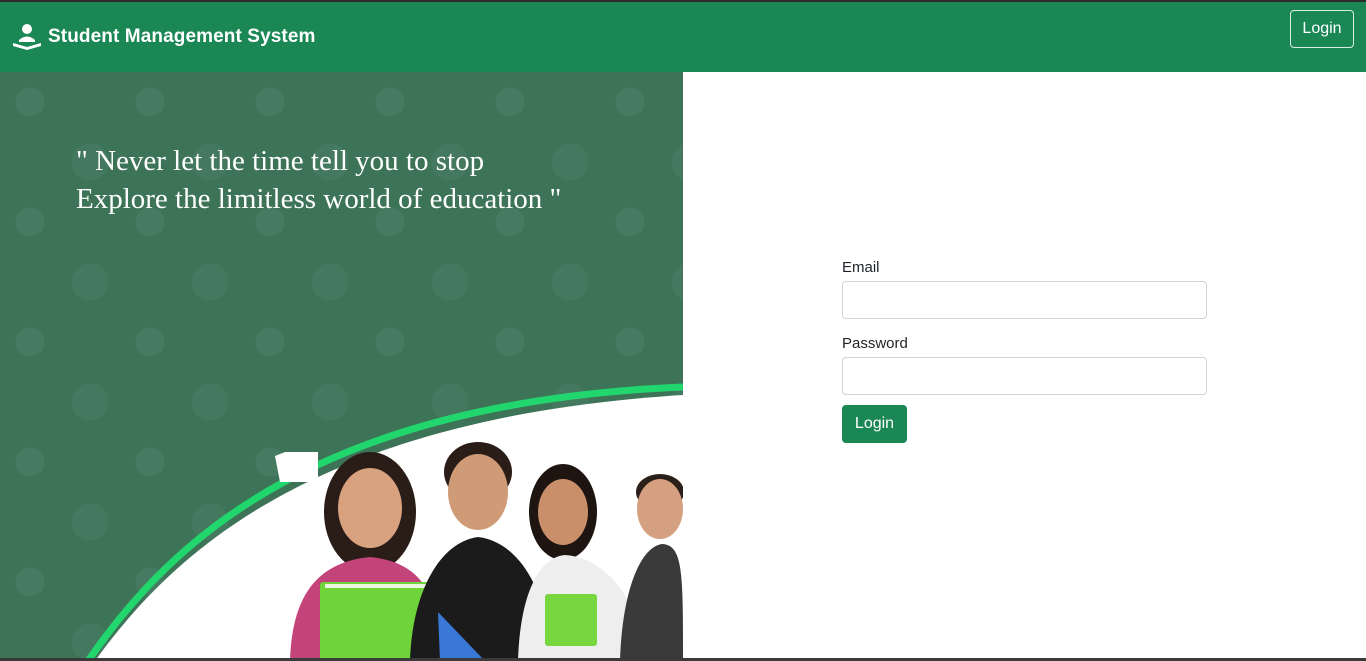  I want to click on login-form: Email Password Login, so click(1024, 351).